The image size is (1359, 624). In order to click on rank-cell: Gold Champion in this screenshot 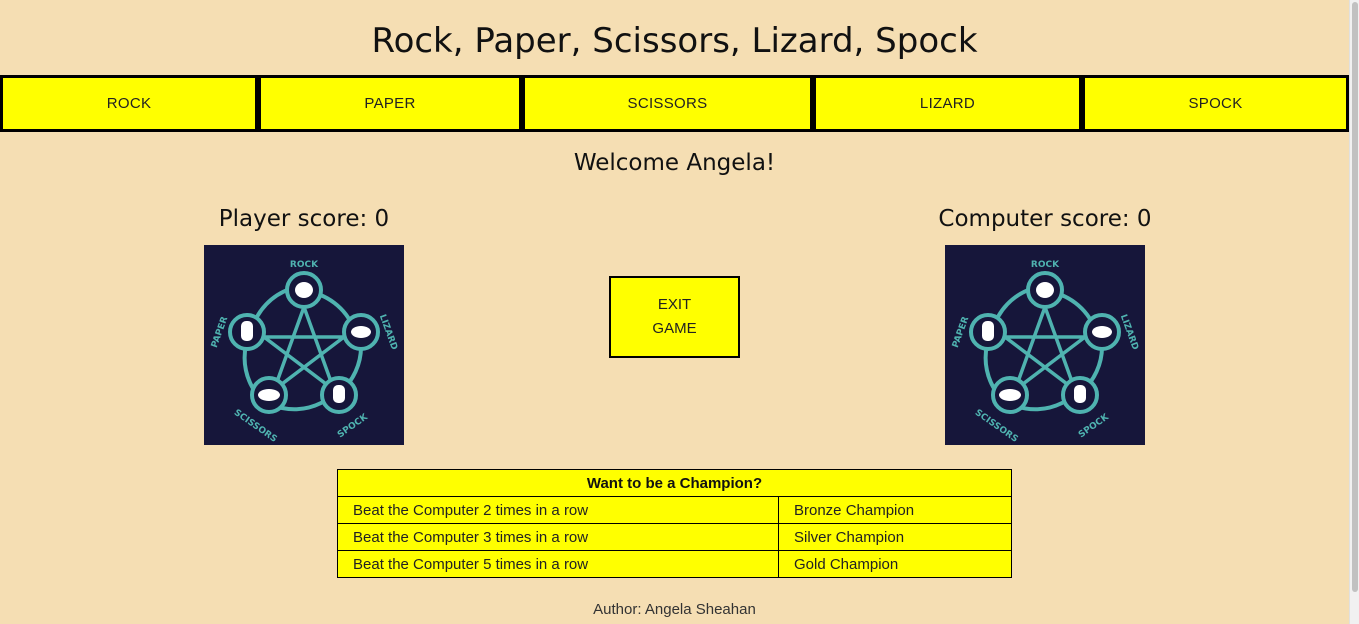, I will do `click(895, 564)`.